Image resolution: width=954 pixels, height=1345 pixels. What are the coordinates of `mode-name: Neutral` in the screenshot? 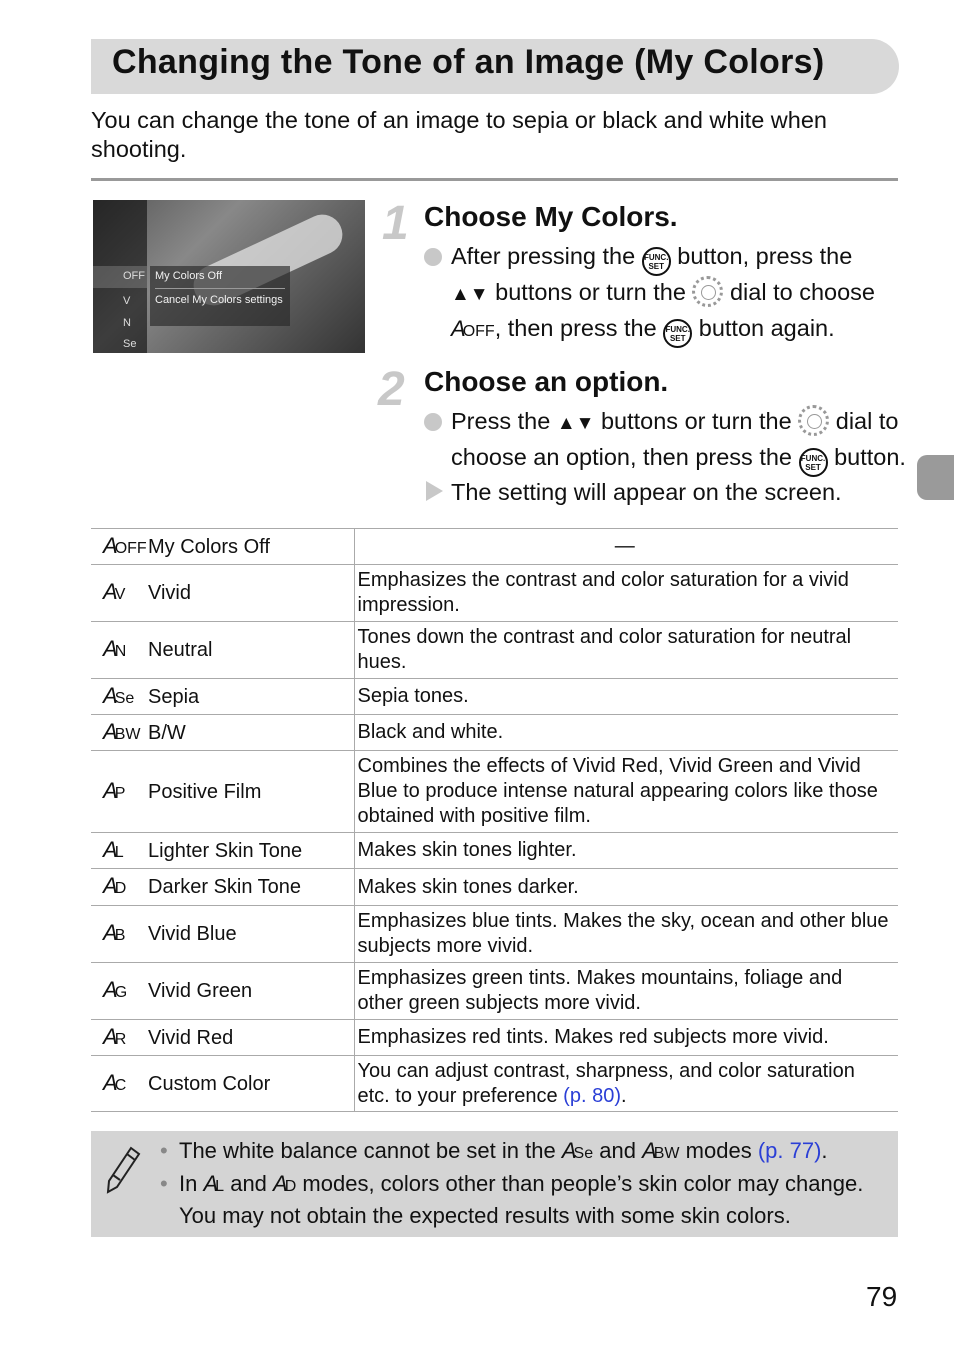 It's located at (180, 650).